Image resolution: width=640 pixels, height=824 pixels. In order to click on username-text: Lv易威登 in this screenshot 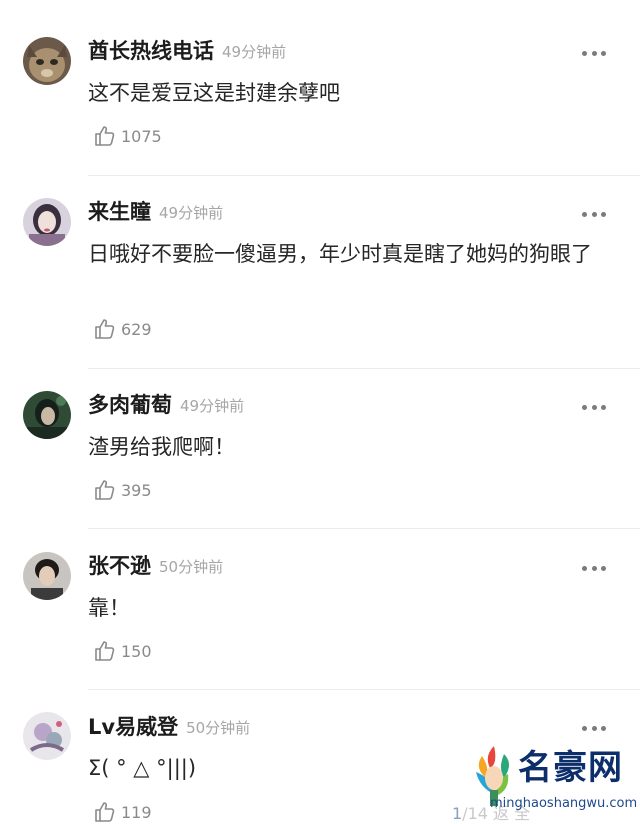, I will do `click(133, 727)`.